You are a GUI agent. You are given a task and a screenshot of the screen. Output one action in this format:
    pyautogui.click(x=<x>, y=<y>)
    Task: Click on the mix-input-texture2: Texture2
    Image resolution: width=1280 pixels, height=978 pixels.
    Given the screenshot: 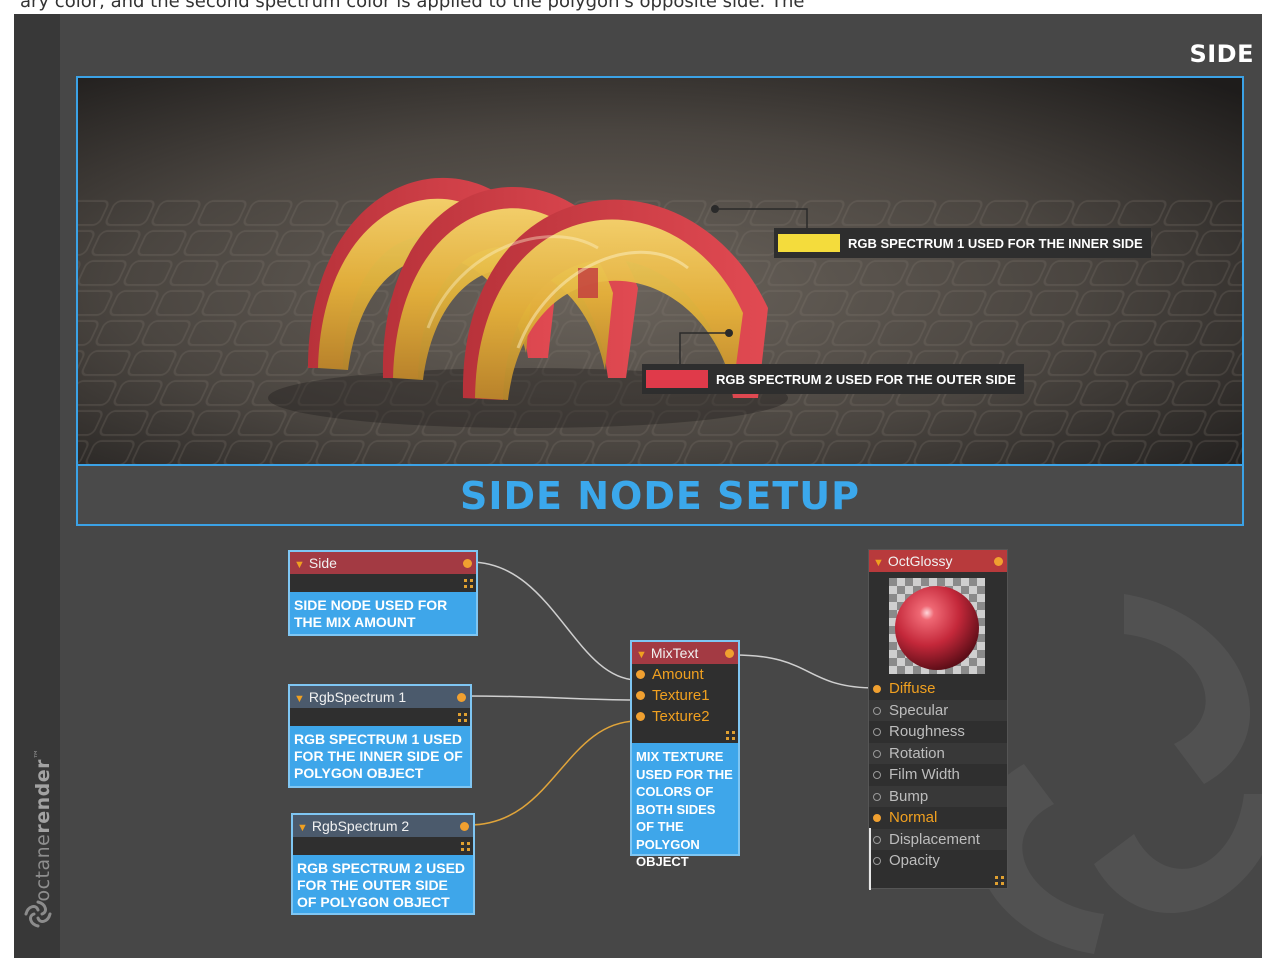 What is the action you would take?
    pyautogui.click(x=685, y=716)
    